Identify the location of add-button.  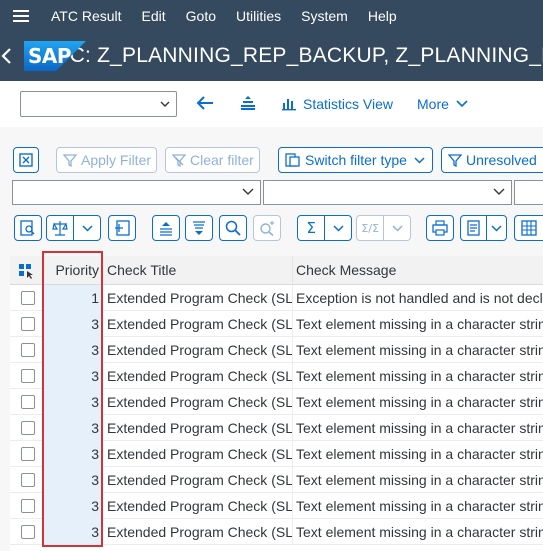
(122, 228).